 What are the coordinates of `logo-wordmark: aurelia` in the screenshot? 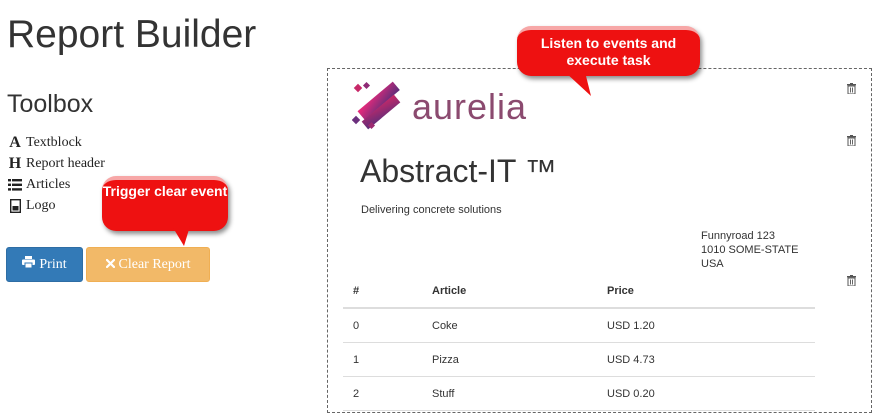 It's located at (469, 106).